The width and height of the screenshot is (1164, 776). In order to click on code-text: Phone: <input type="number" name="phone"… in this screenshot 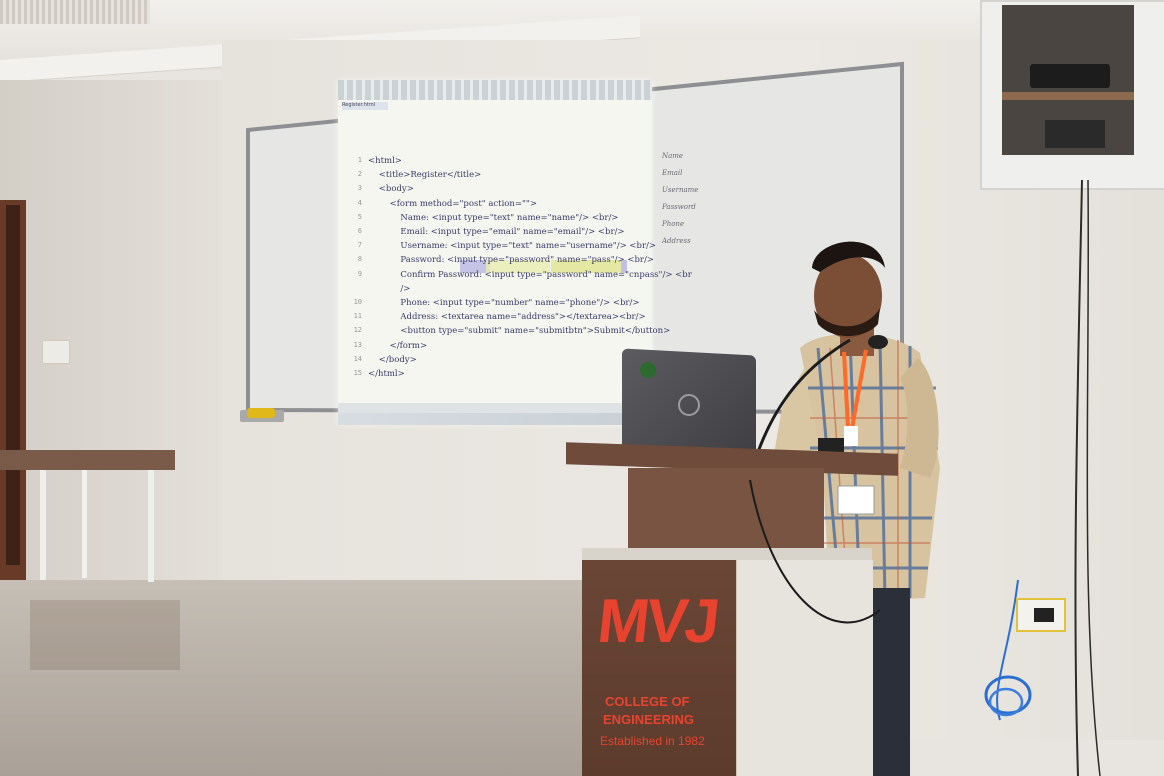, I will do `click(504, 303)`.